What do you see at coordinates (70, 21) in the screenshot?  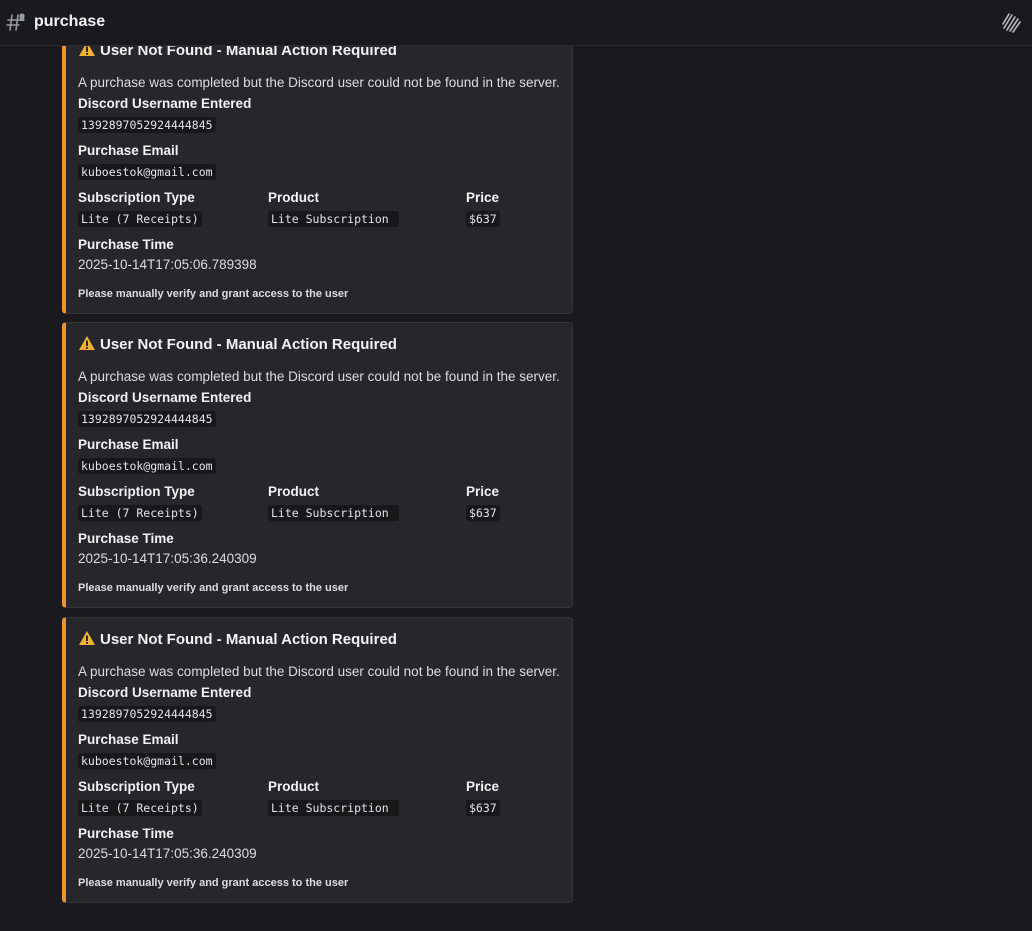 I see `channel-name: purchase` at bounding box center [70, 21].